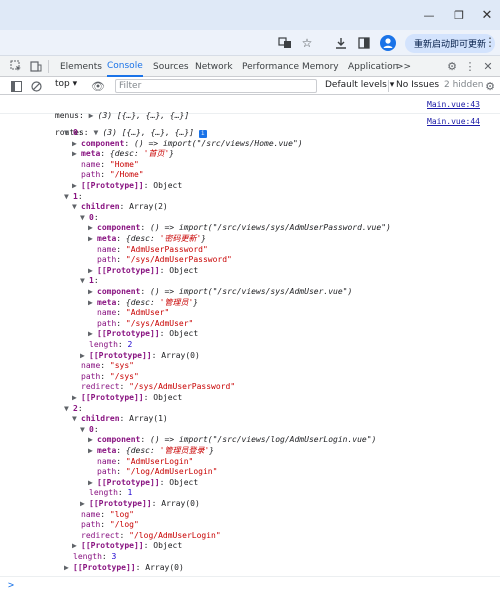 This screenshot has height=600, width=500. I want to click on sidepanel-icon, so click(364, 43).